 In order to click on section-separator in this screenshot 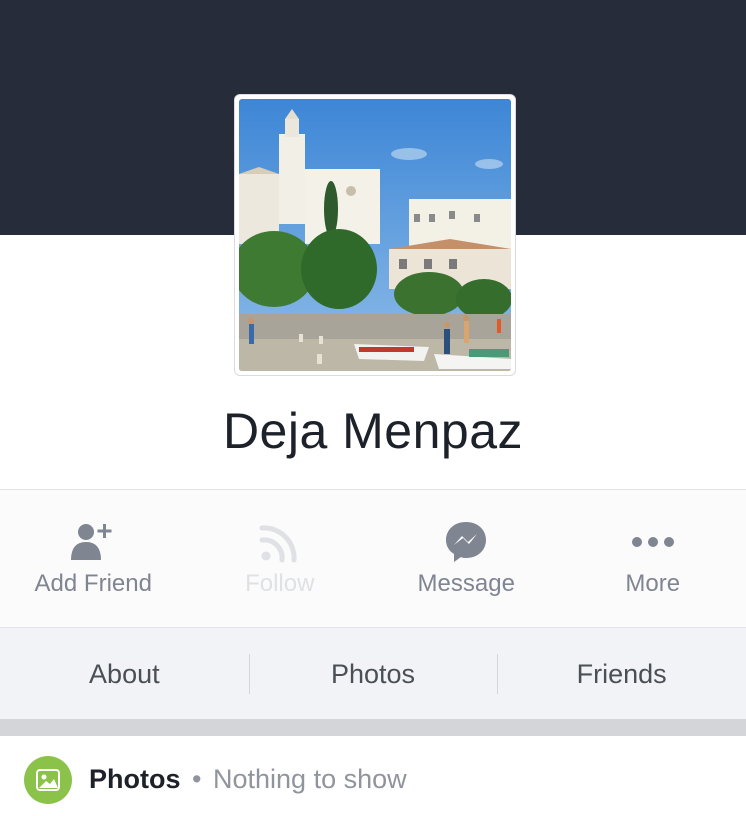, I will do `click(373, 727)`.